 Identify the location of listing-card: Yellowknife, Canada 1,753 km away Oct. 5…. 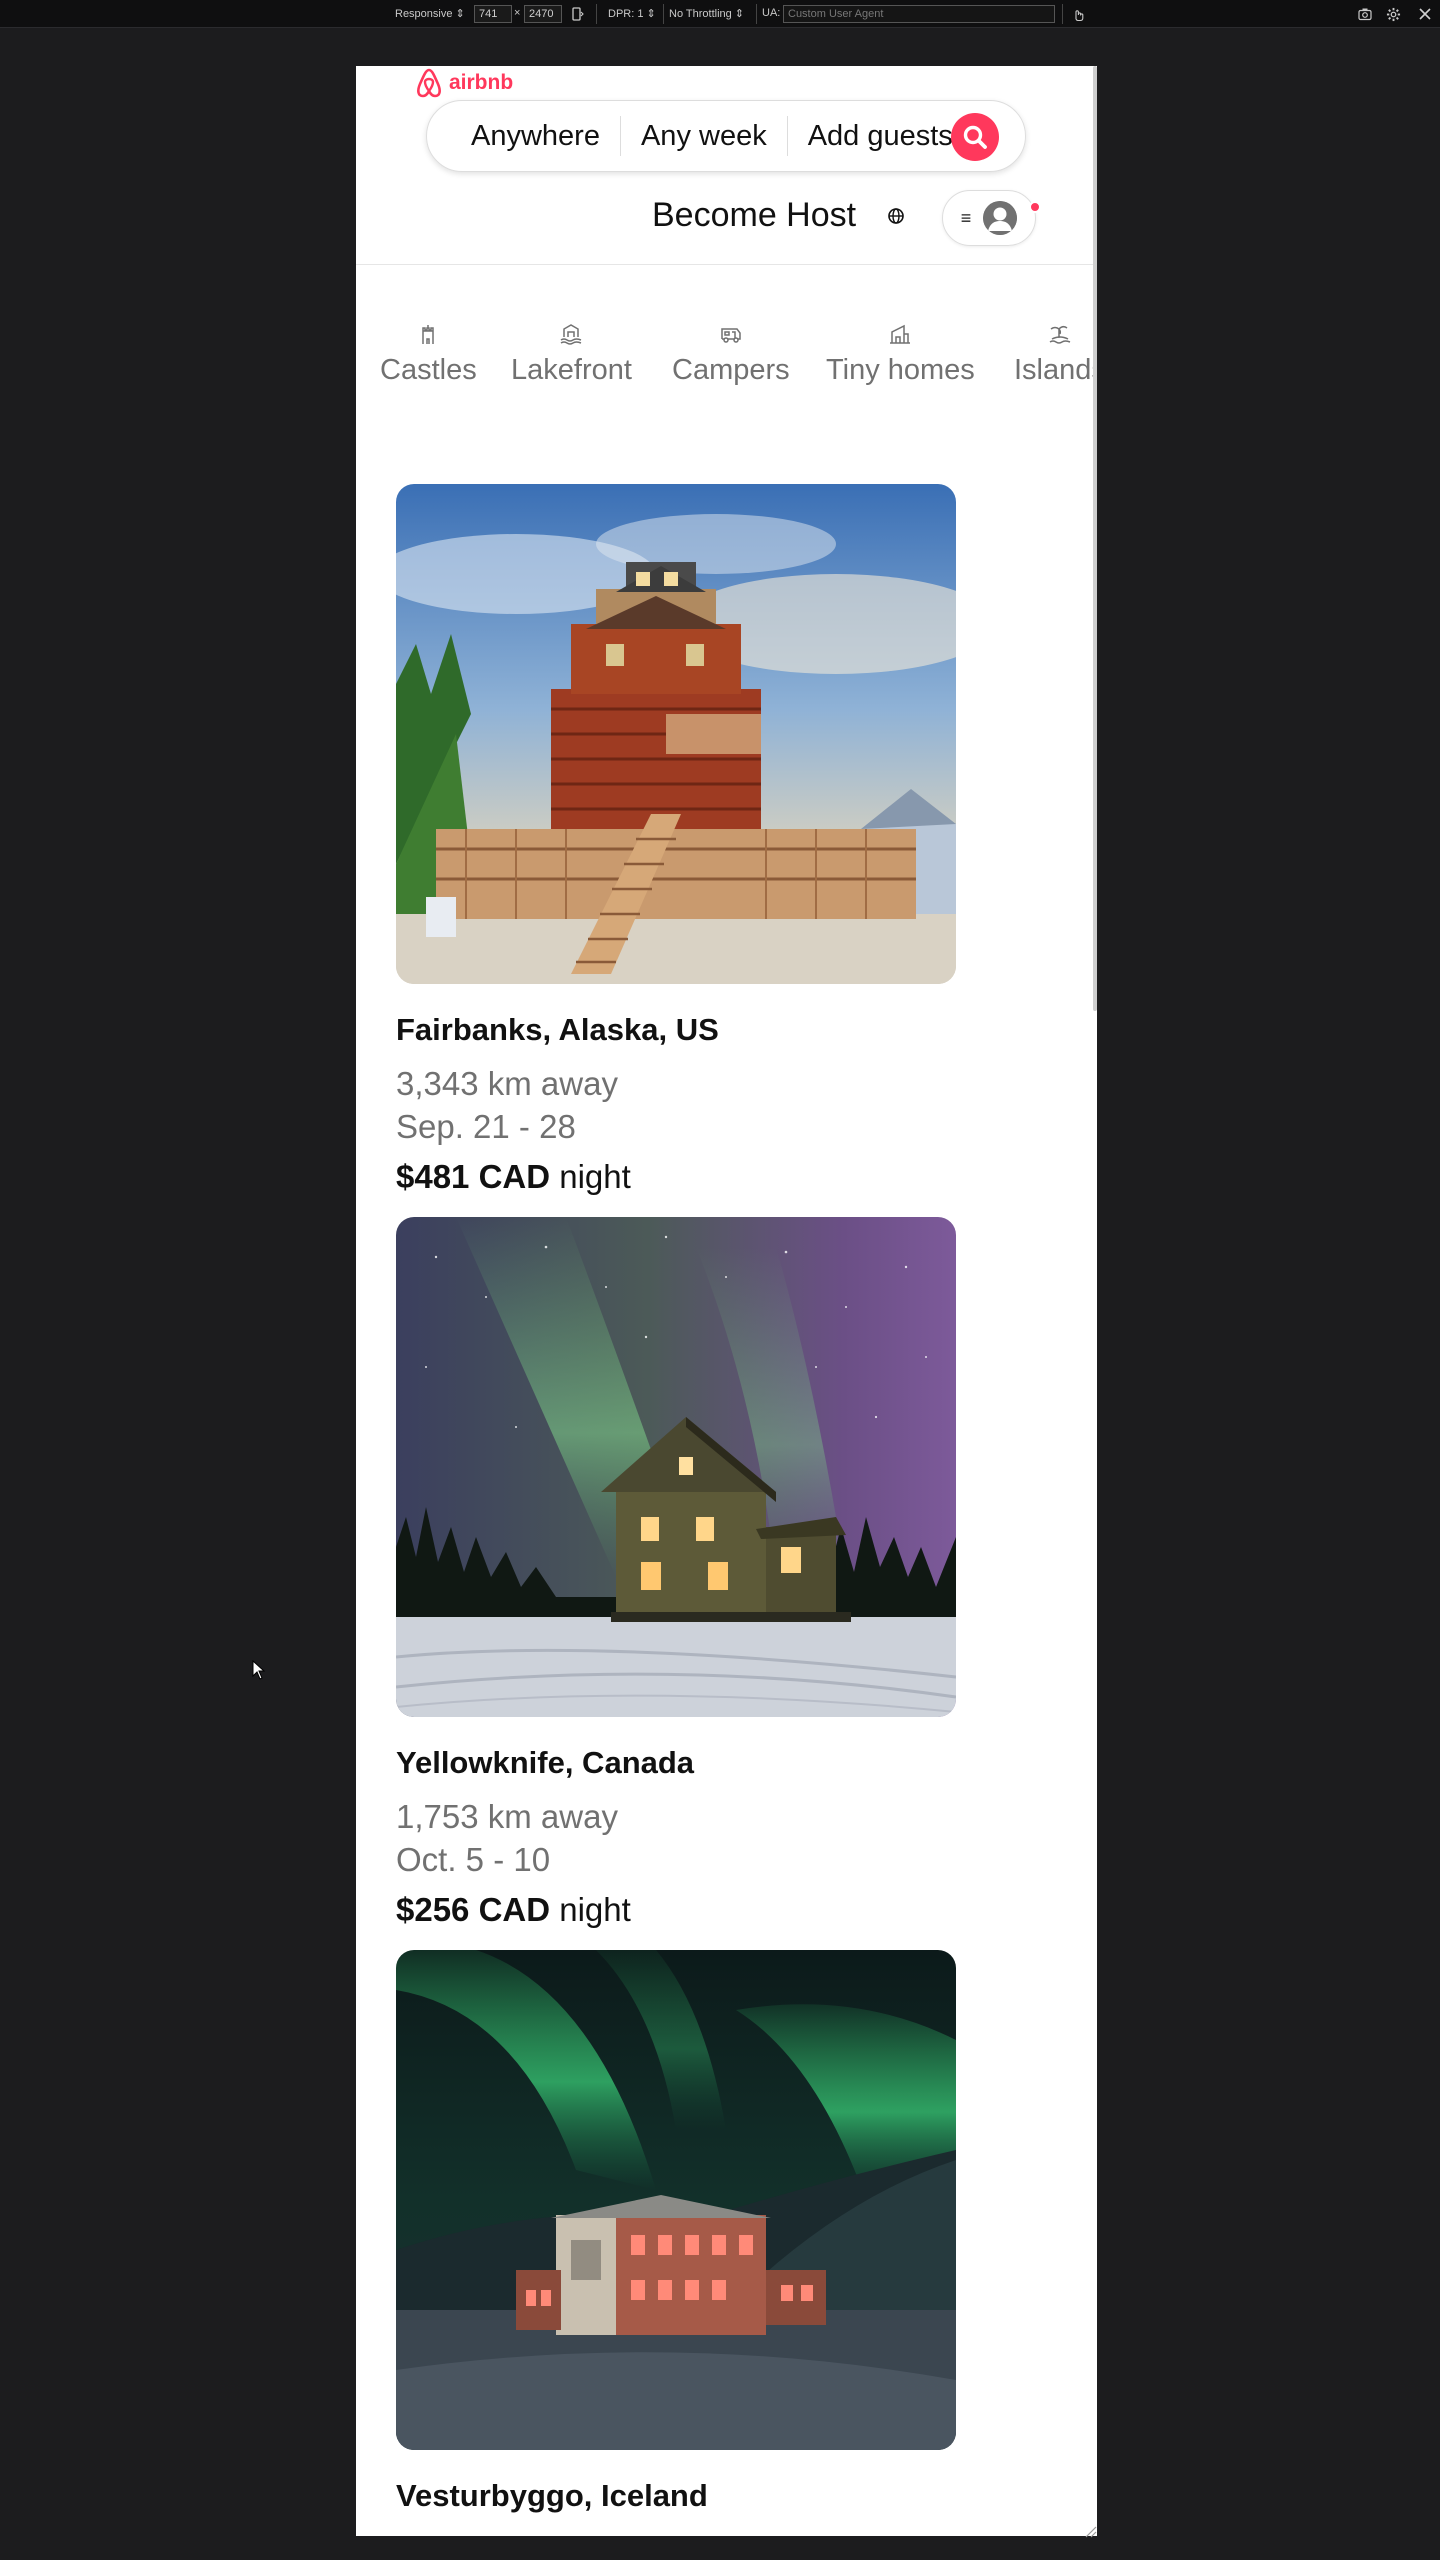
(676, 1573).